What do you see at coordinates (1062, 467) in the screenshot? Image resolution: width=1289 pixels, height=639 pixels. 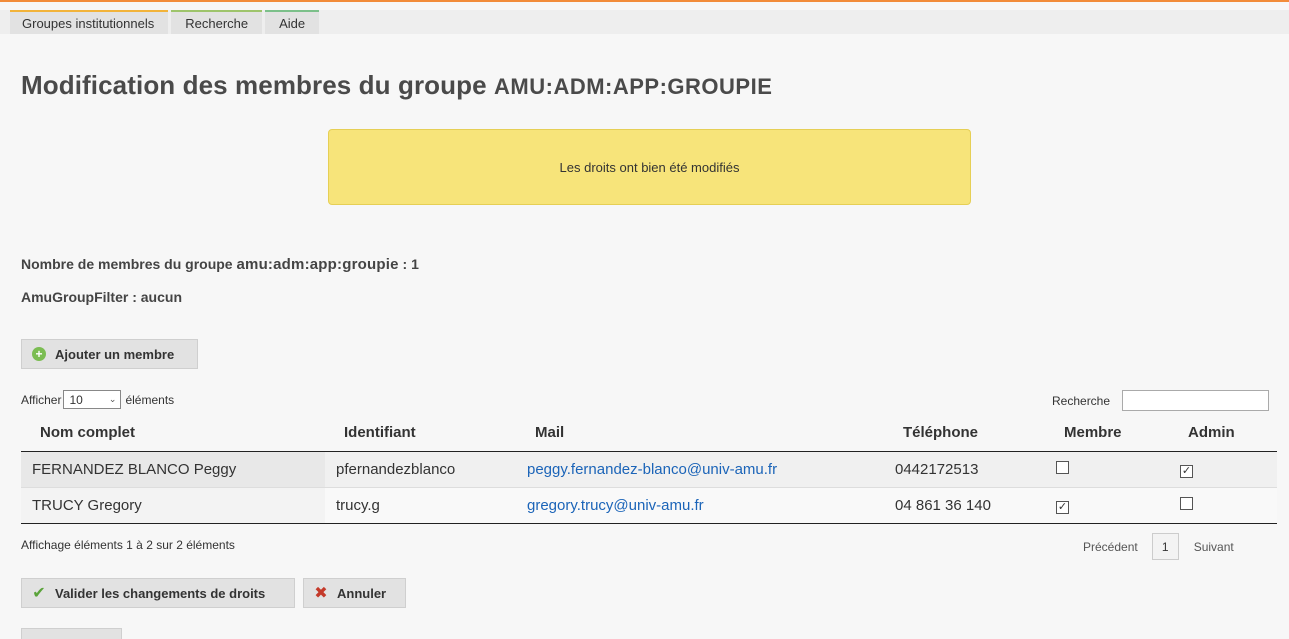 I see `member-checkbox` at bounding box center [1062, 467].